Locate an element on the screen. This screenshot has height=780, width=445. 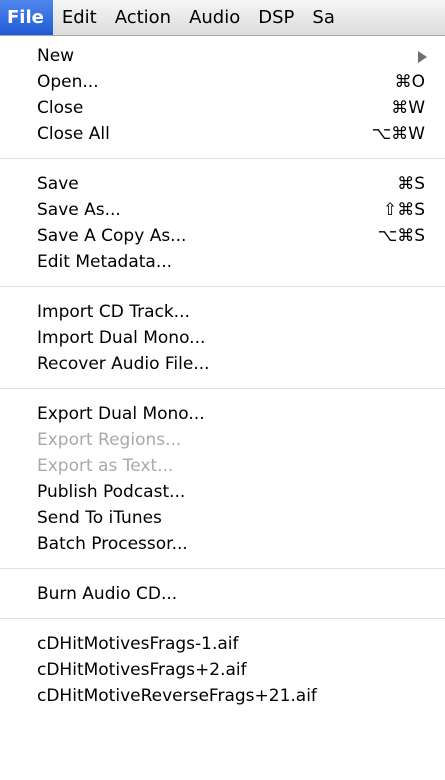
shortcut-label: ⌘O is located at coordinates (409, 82).